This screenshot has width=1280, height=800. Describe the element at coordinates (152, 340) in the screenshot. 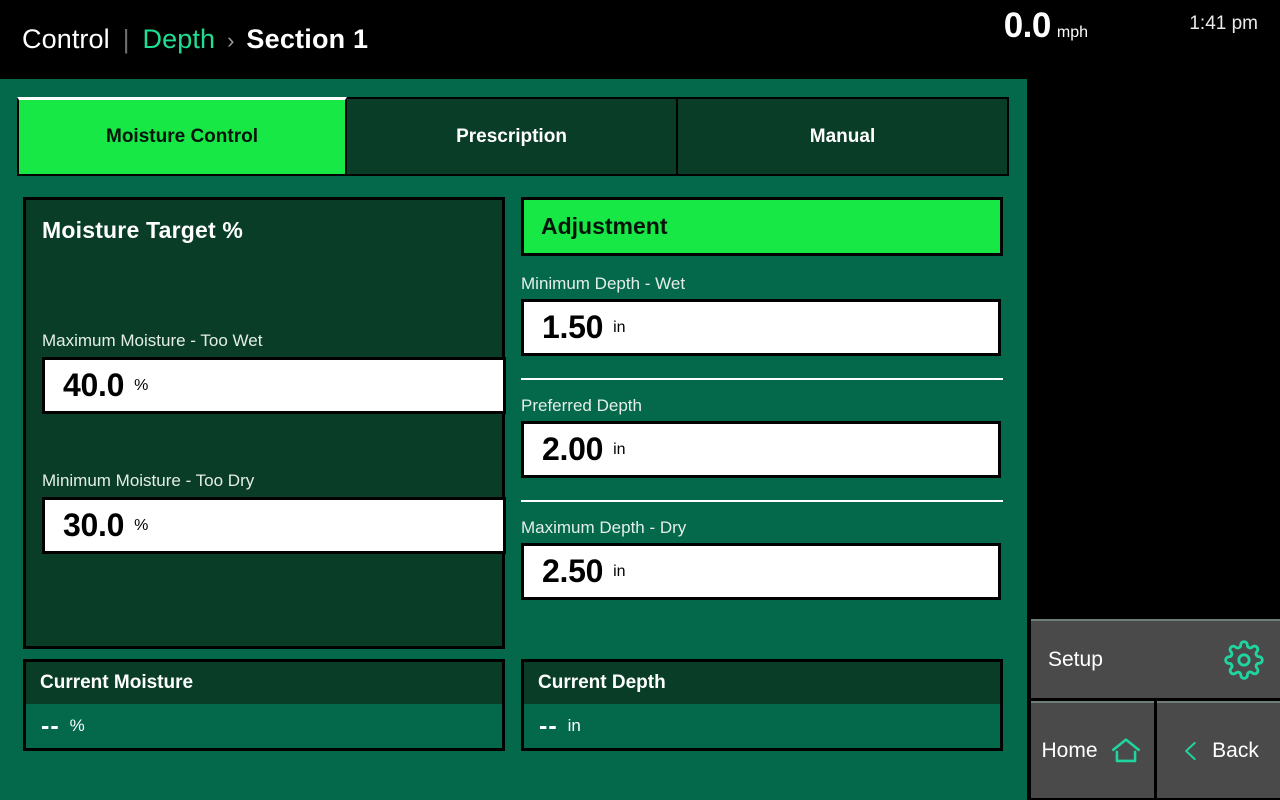

I see `label-maximum-moisture: Maximum Moisture - Too Wet` at that location.